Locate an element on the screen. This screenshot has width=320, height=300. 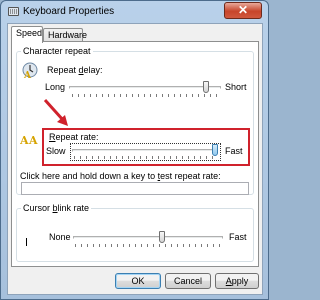
repeat-delay-slider-track is located at coordinates (145, 87).